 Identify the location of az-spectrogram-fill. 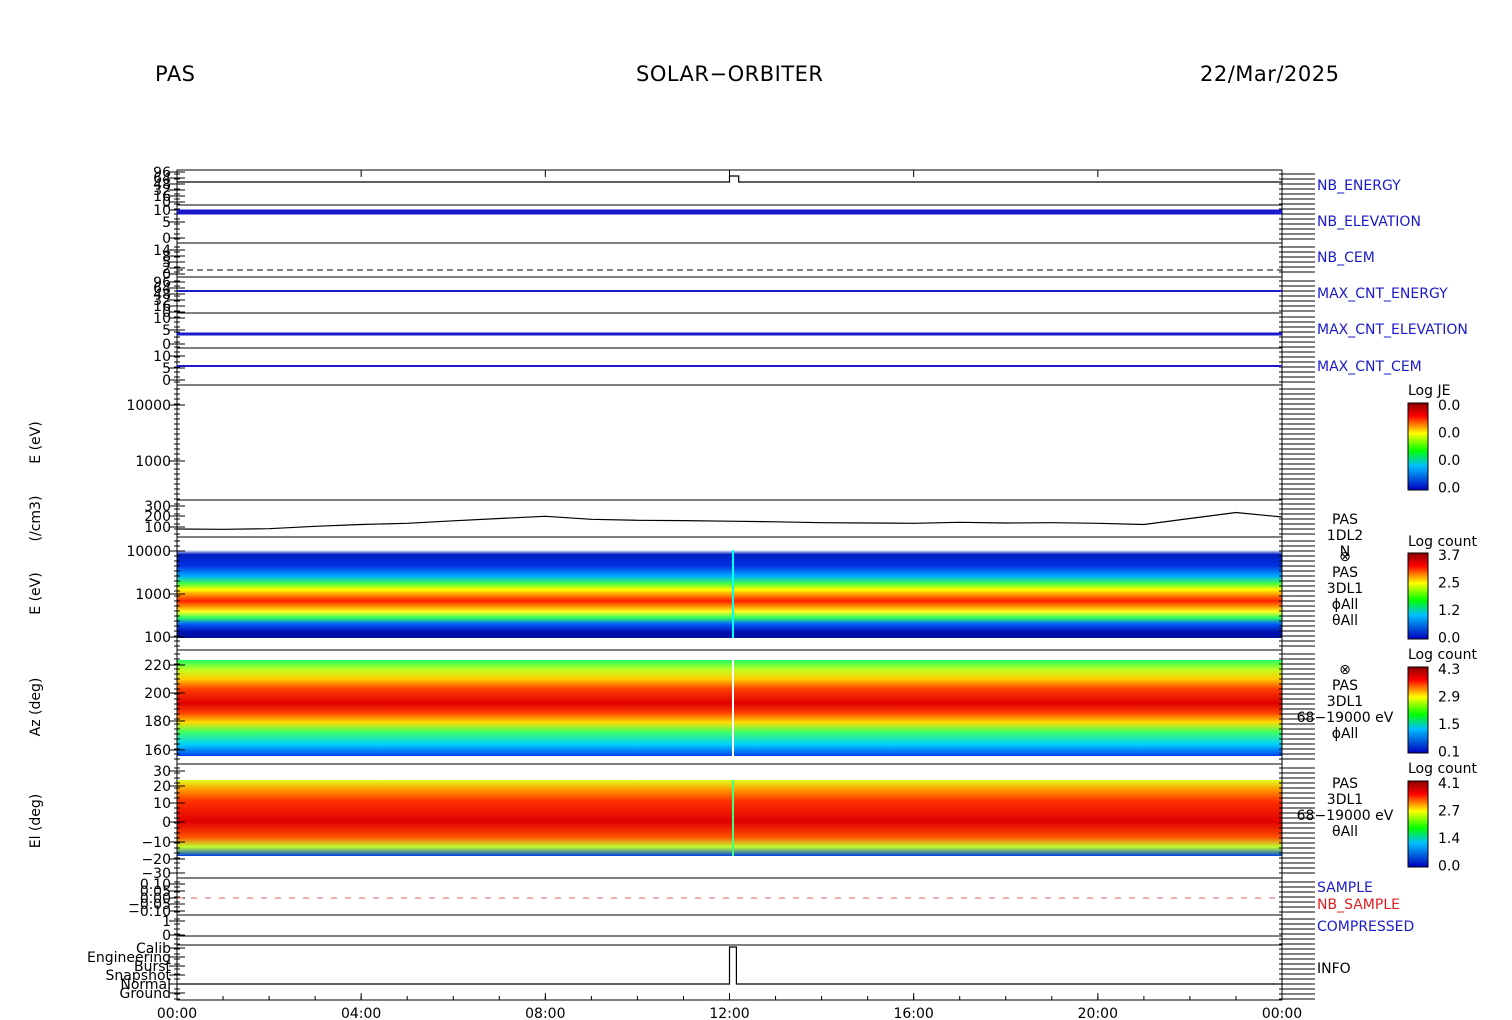
(729, 708).